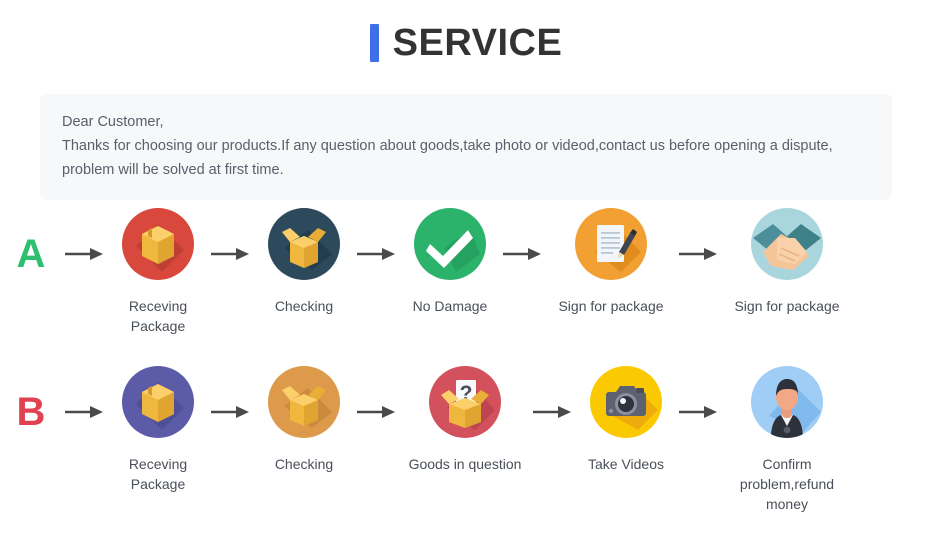 Image resolution: width=932 pixels, height=550 pixels. I want to click on check-mark-icon, so click(450, 244).